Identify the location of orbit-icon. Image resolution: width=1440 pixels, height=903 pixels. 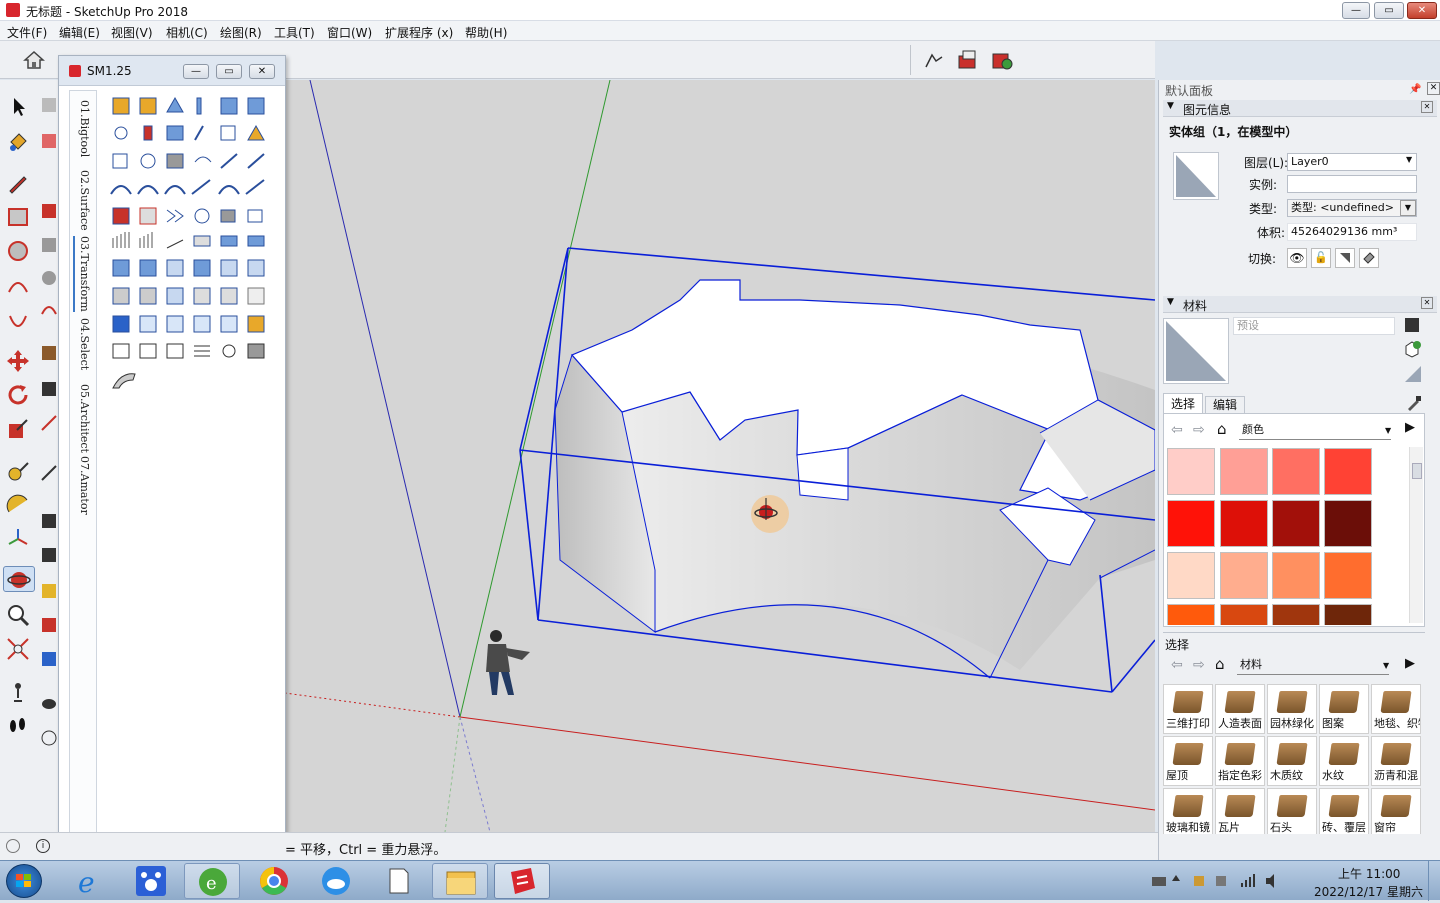
(19, 579).